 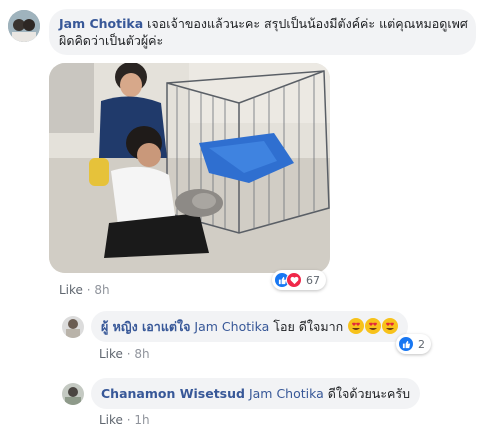 I want to click on comment-1-reactions: 67, so click(x=299, y=280).